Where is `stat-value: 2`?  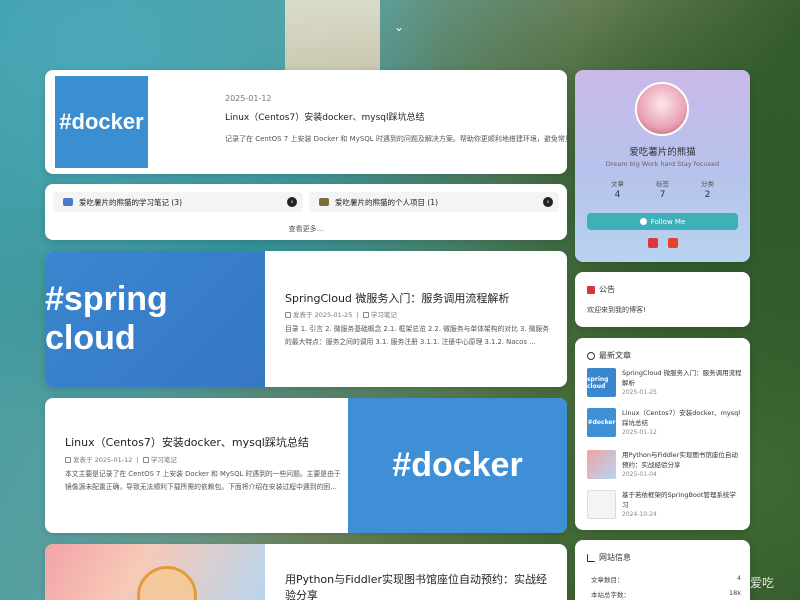 stat-value: 2 is located at coordinates (707, 195).